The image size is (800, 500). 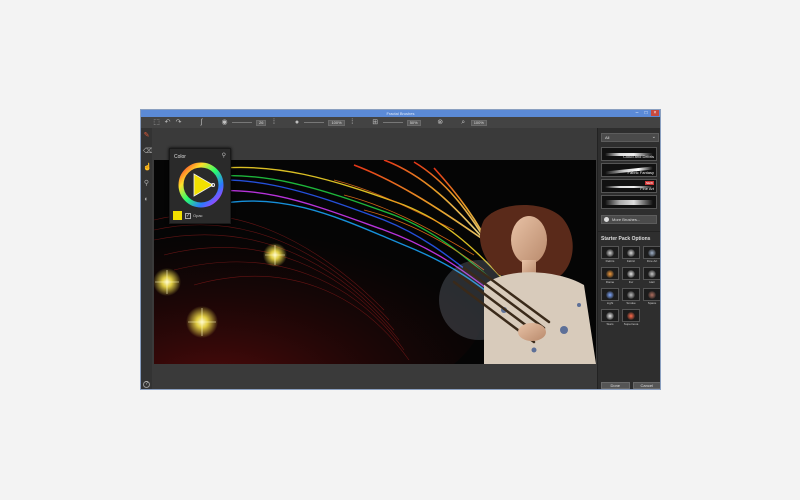 I want to click on brush-settings-icon: ʃ, so click(x=201, y=122).